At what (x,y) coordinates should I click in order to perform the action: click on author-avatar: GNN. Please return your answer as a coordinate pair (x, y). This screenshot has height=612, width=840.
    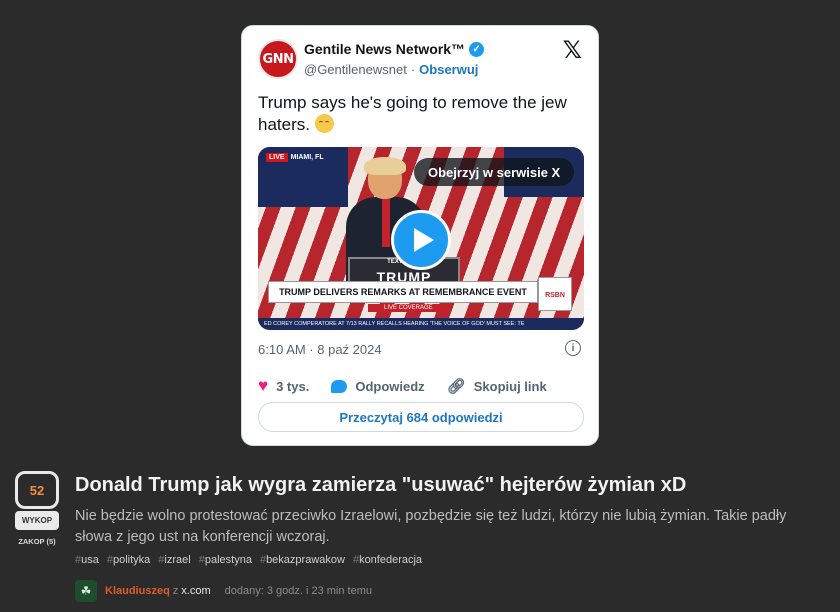
    Looking at the image, I should click on (278, 59).